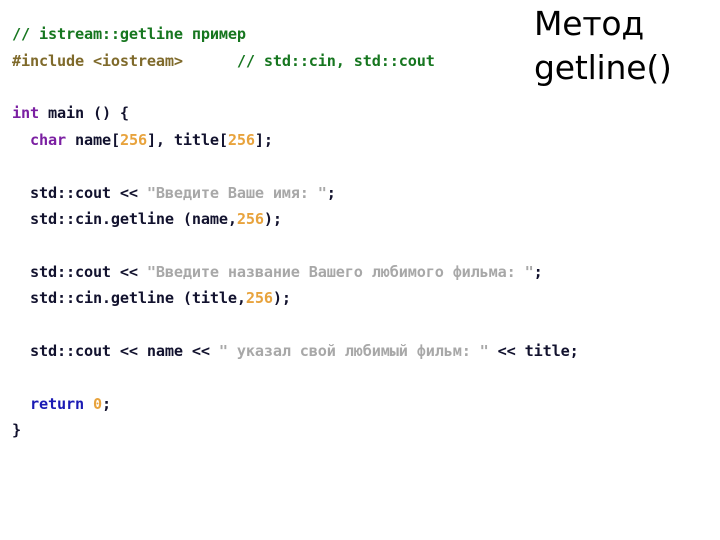  Describe the element at coordinates (83, 113) in the screenshot. I see `code-token-plain: main () {` at that location.